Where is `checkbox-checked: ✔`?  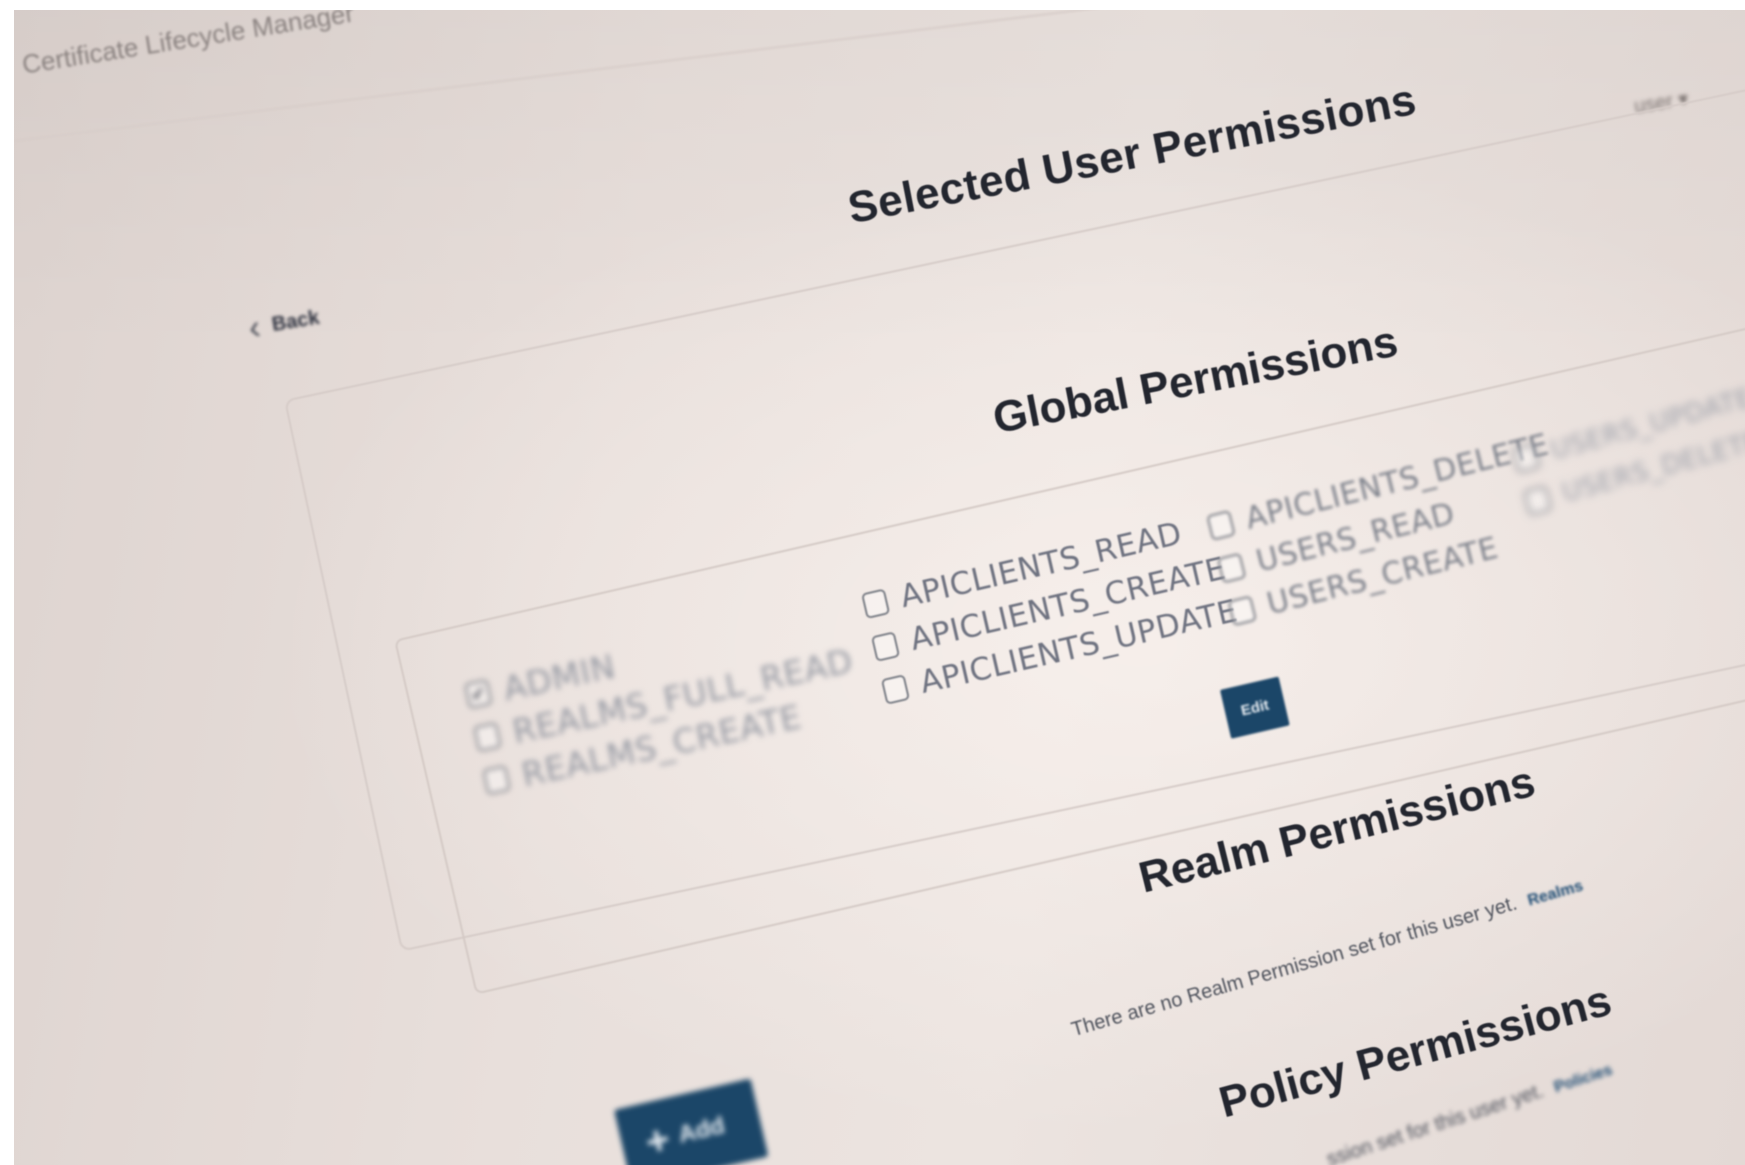
checkbox-checked: ✔ is located at coordinates (478, 694).